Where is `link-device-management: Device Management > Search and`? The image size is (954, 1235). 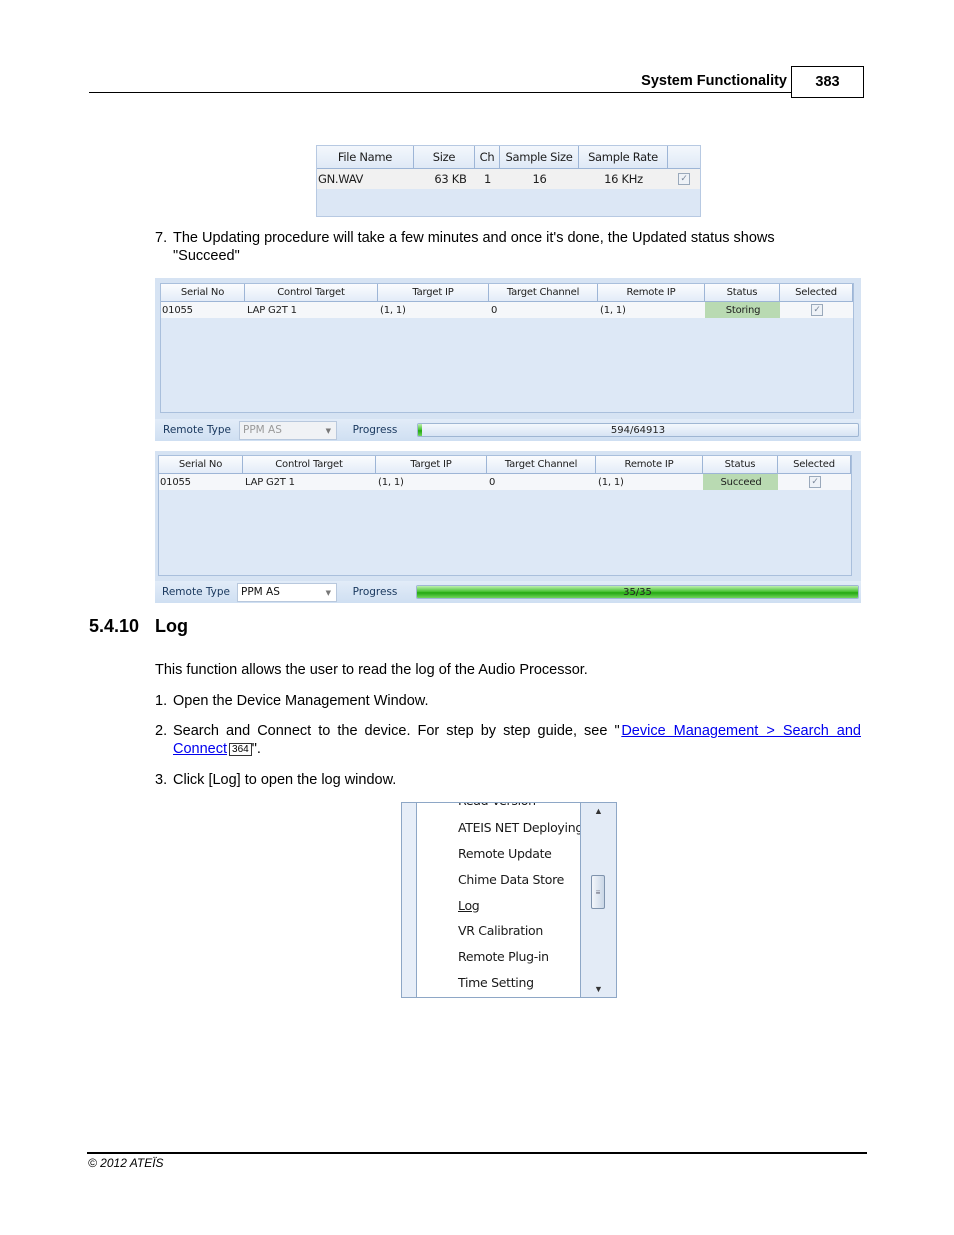 link-device-management: Device Management > Search and is located at coordinates (741, 731).